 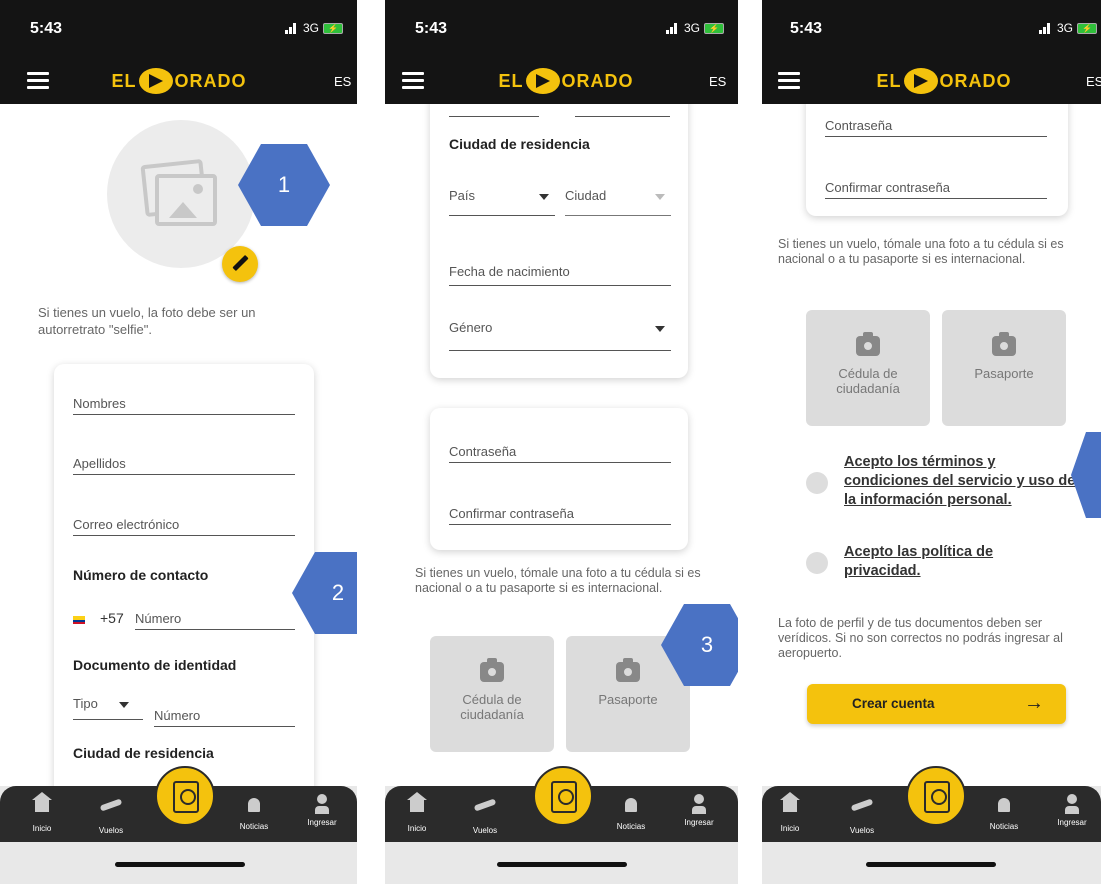 What do you see at coordinates (1034, 703) in the screenshot?
I see `arrow-right-icon: →` at bounding box center [1034, 703].